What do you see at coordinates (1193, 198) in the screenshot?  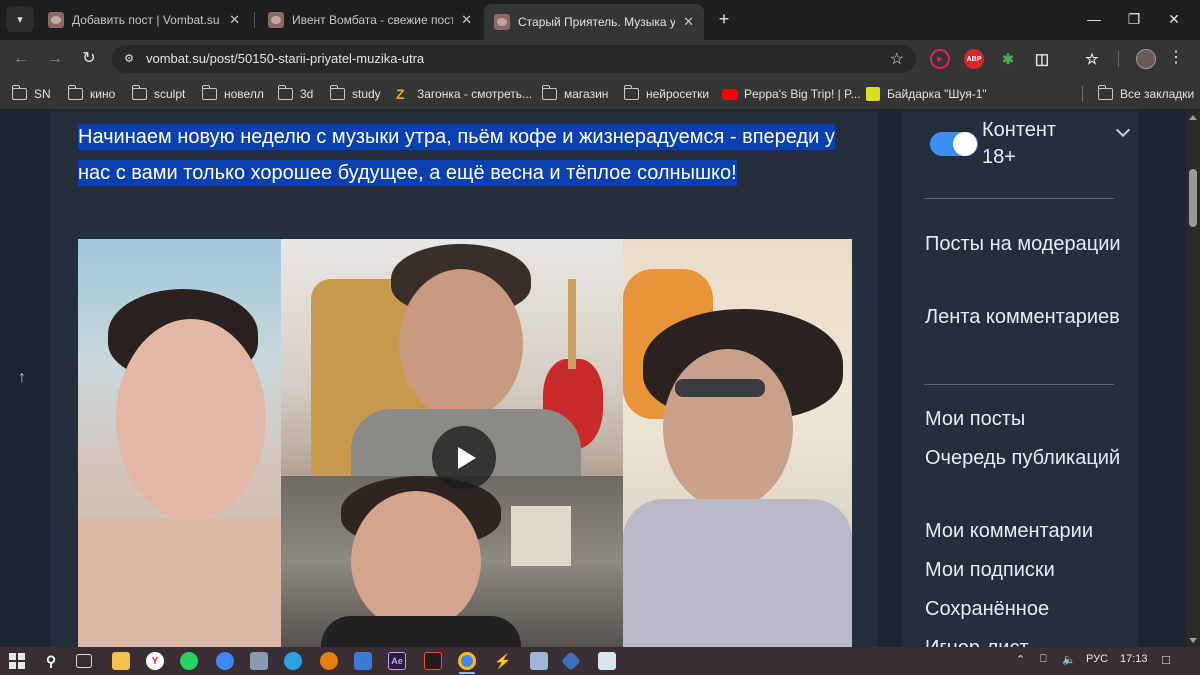 I see `scrollbar-thumb` at bounding box center [1193, 198].